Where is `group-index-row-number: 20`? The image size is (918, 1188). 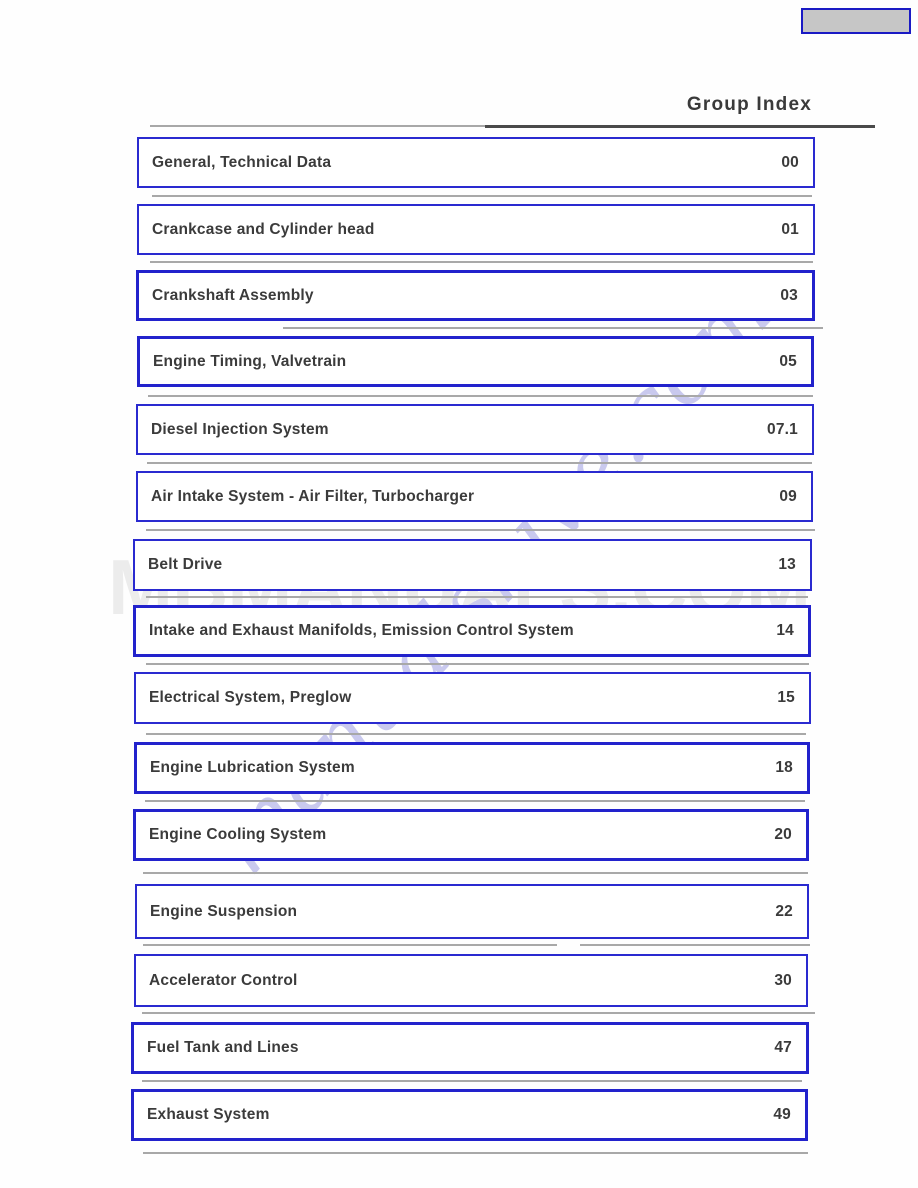 group-index-row-number: 20 is located at coordinates (783, 834).